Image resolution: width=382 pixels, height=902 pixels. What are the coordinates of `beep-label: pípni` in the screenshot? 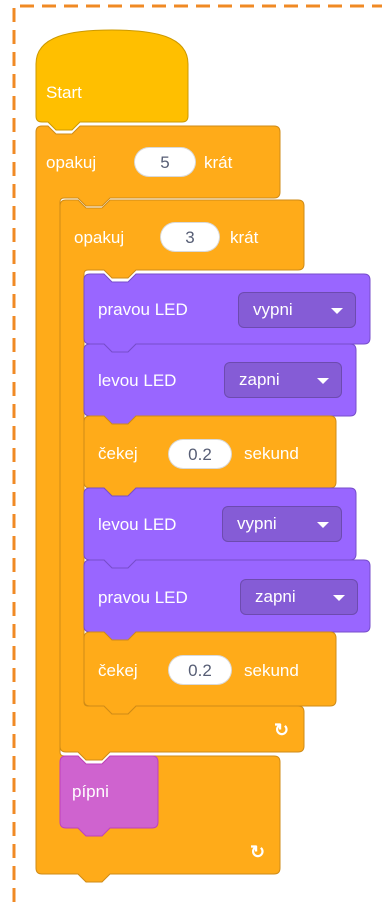 It's located at (90, 791).